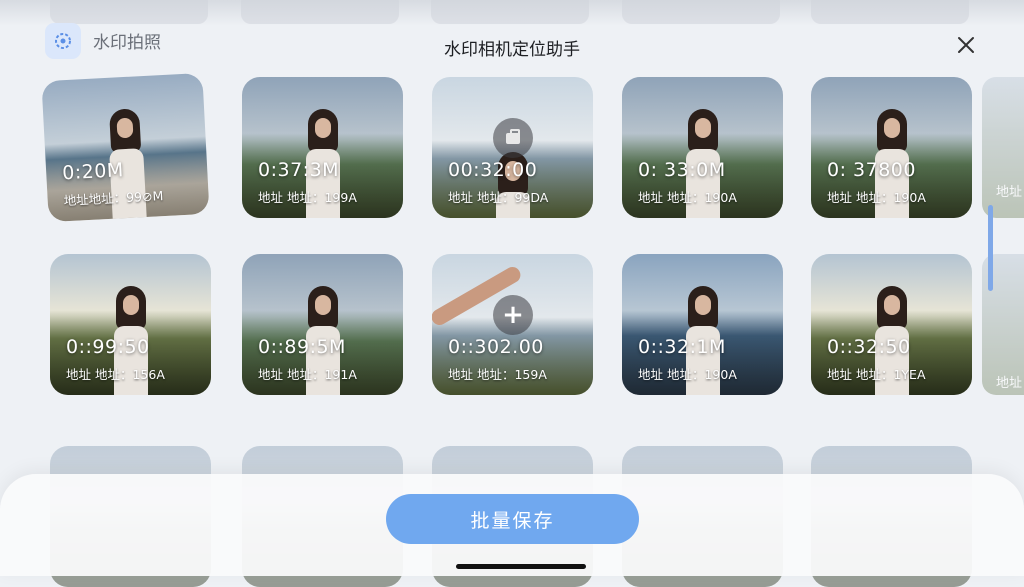 The image size is (1024, 587). What do you see at coordinates (498, 197) in the screenshot?
I see `photo-address: 地址 地址：99DA` at bounding box center [498, 197].